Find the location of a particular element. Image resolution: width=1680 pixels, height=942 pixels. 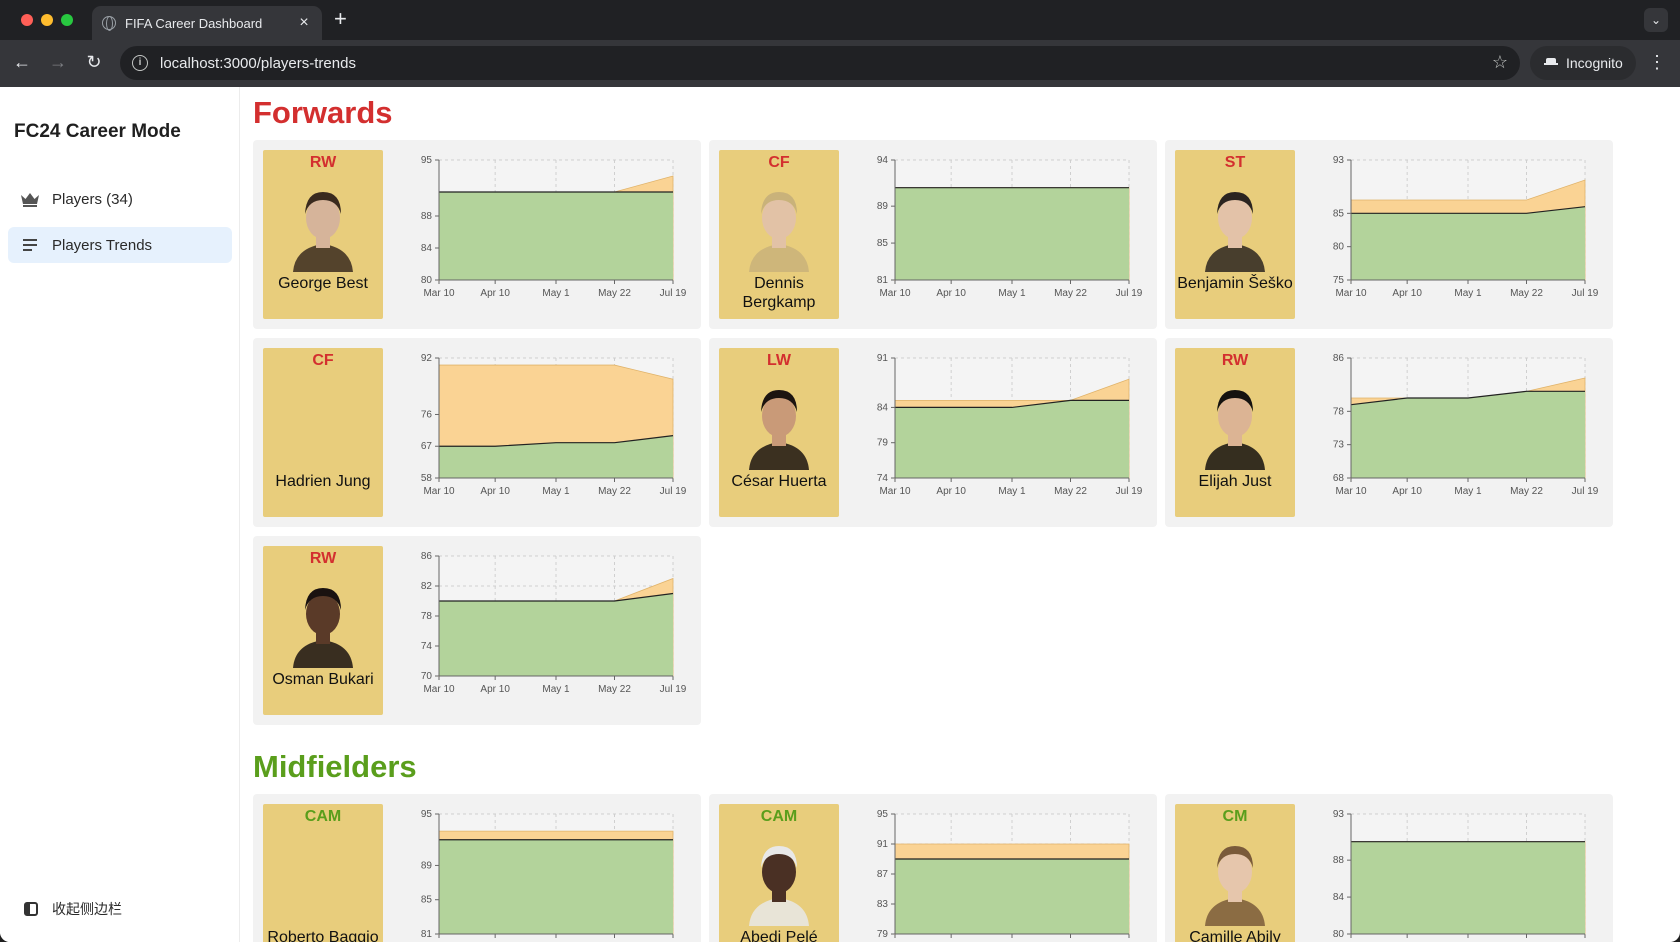

collapse-sidebar-button: 收起侧边栏 is located at coordinates (73, 909).